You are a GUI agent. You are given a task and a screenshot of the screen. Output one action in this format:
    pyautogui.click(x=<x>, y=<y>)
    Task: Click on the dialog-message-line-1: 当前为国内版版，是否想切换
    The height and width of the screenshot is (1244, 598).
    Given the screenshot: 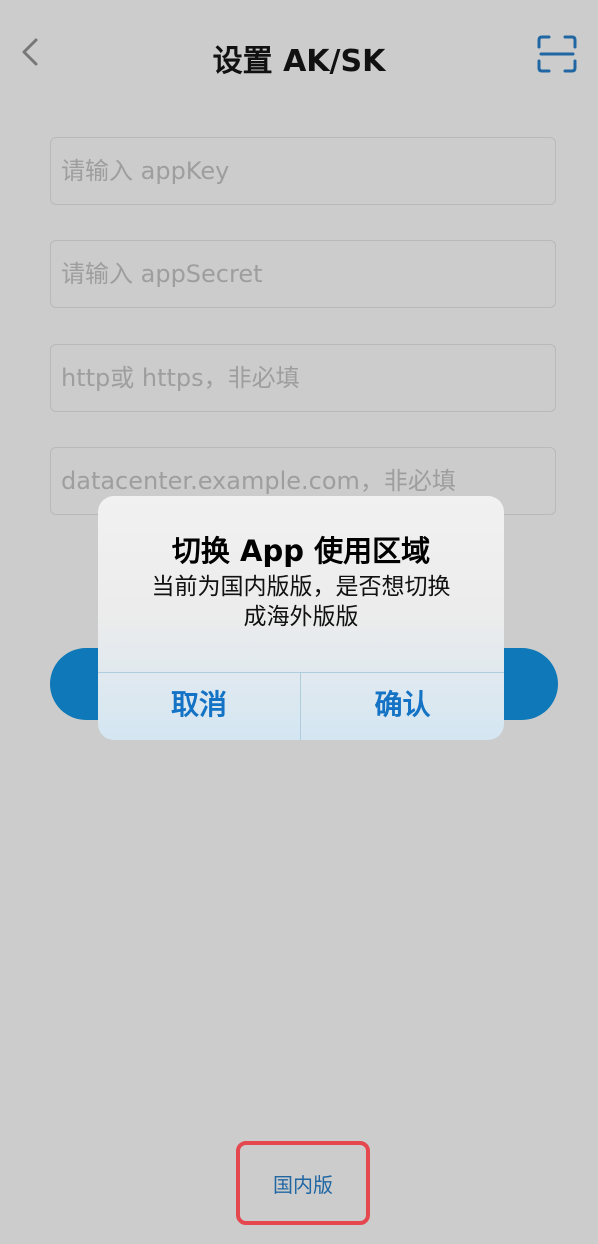 What is the action you would take?
    pyautogui.click(x=301, y=587)
    